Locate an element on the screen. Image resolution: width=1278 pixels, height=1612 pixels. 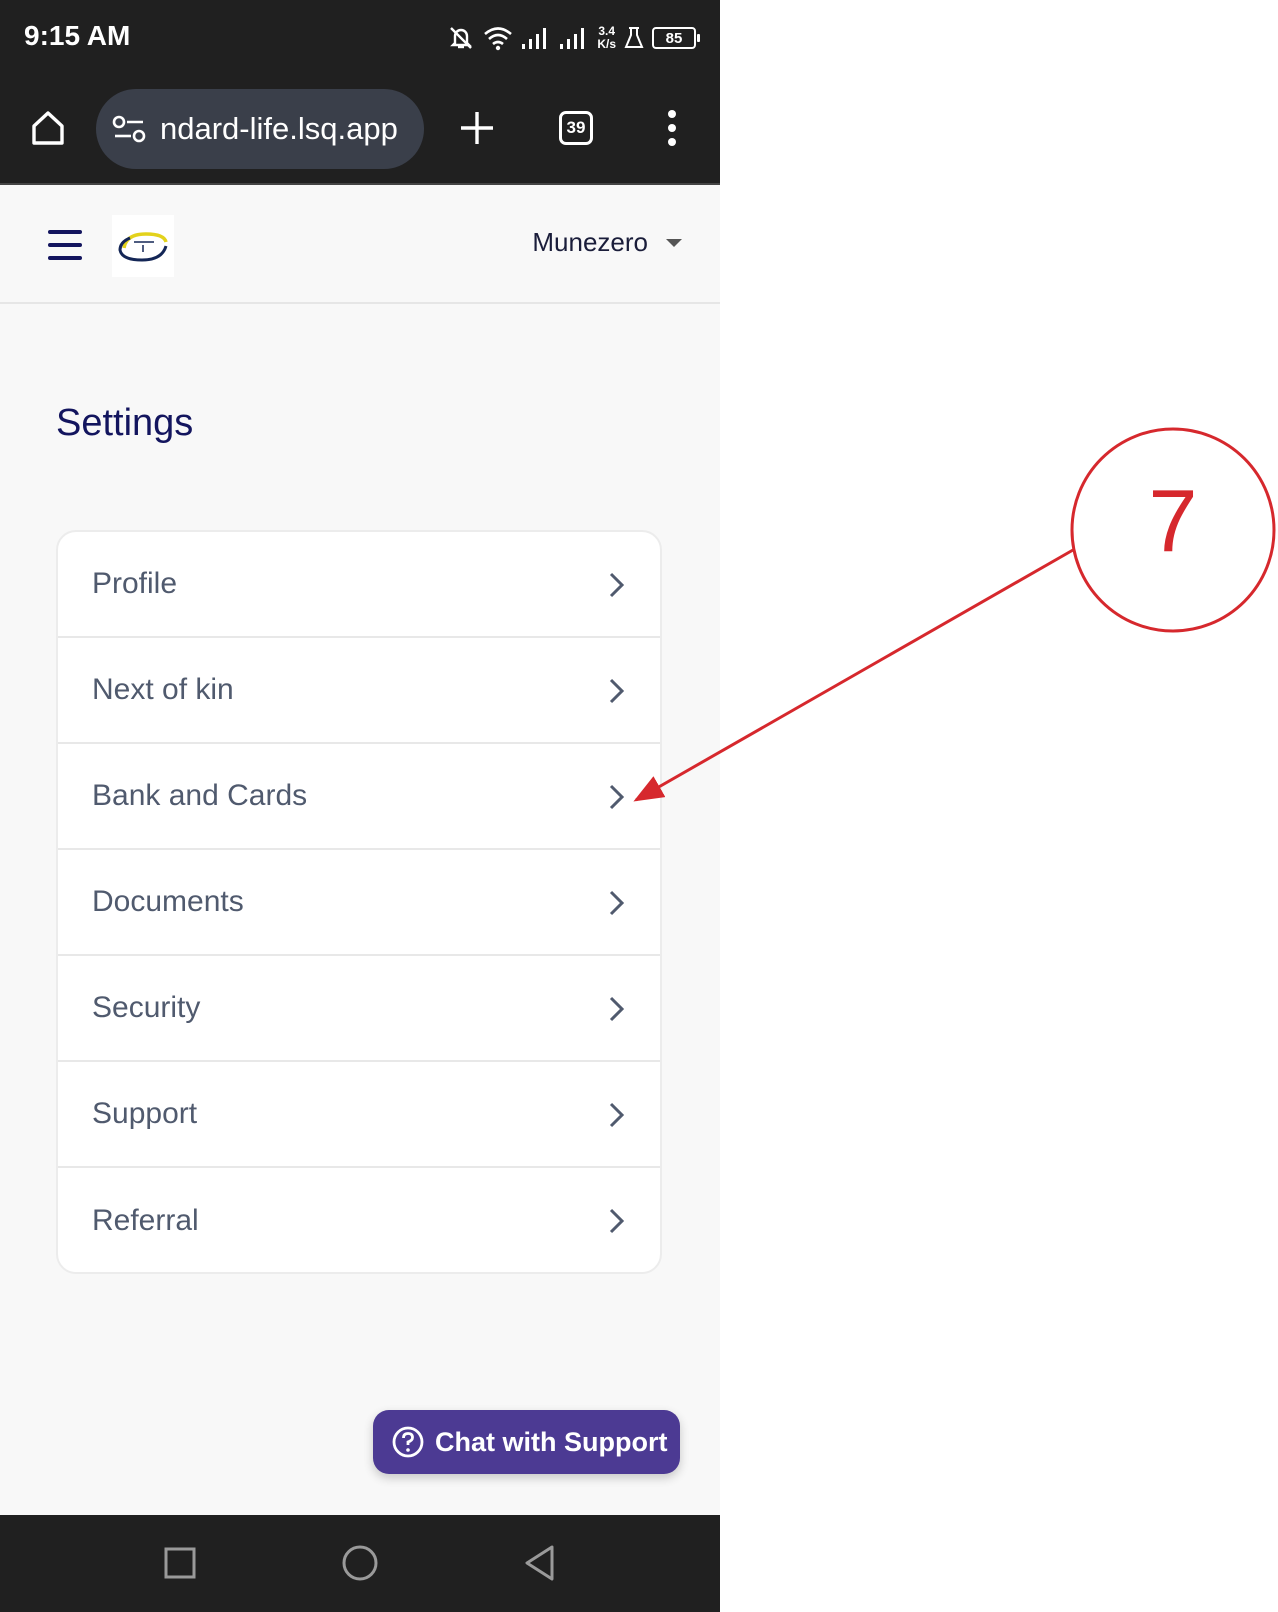
circle-home-icon is located at coordinates (360, 1563).